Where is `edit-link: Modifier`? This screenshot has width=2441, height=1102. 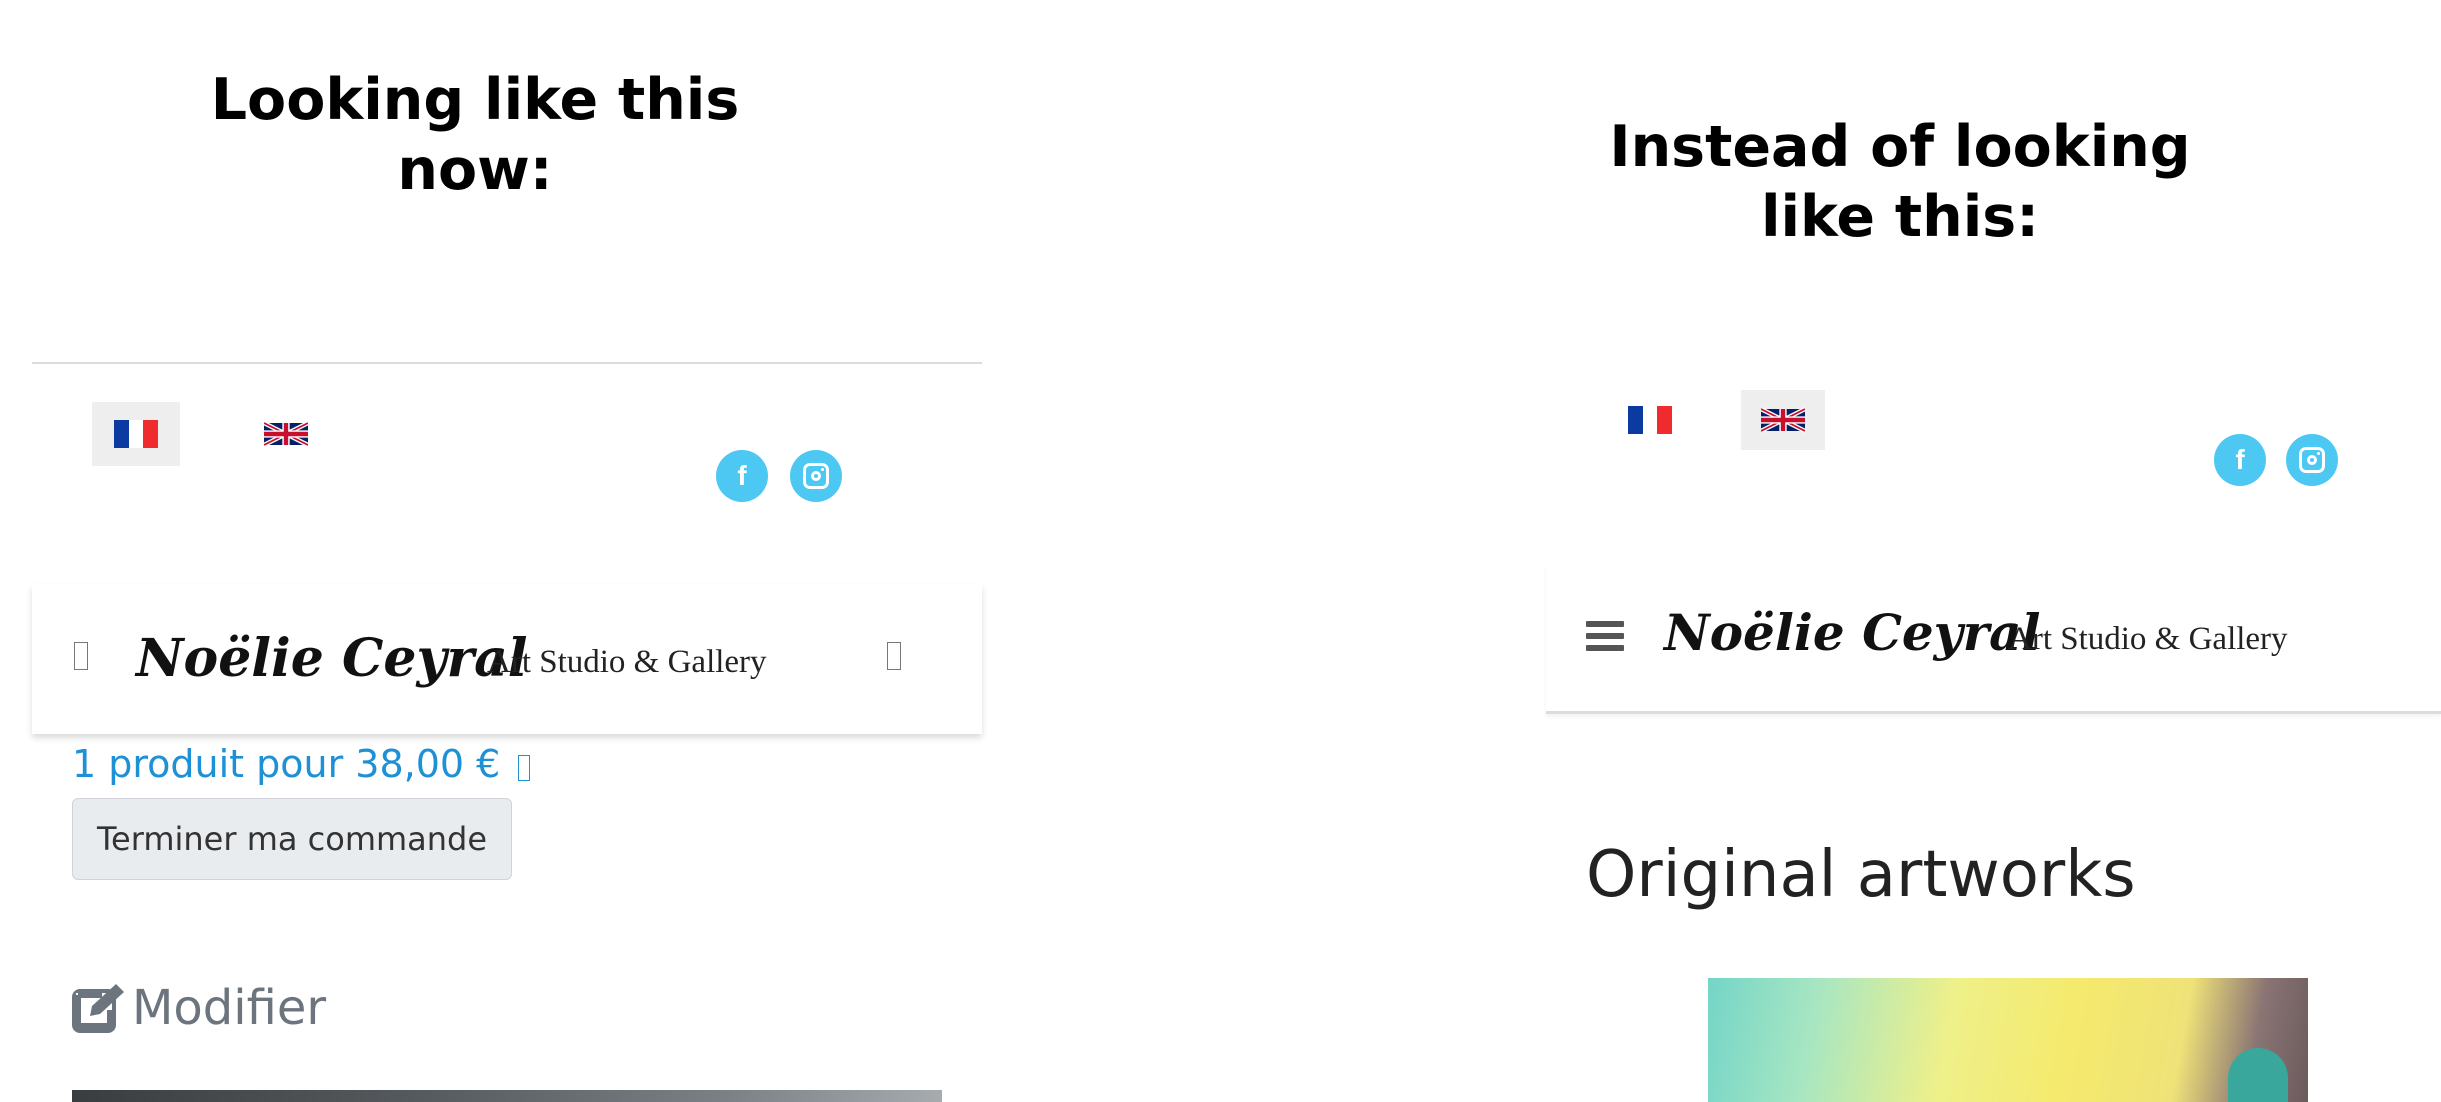
edit-link: Modifier is located at coordinates (199, 1008).